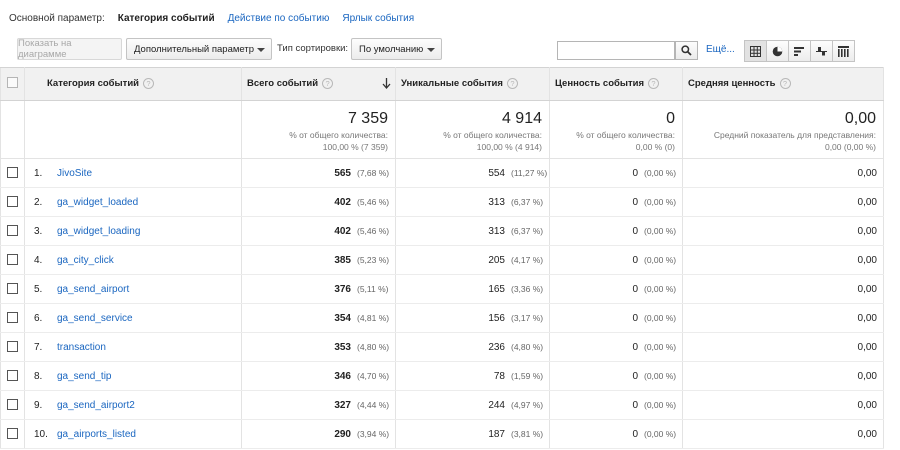 This screenshot has height=450, width=900. Describe the element at coordinates (38, 318) in the screenshot. I see `row-index: 6.` at that location.